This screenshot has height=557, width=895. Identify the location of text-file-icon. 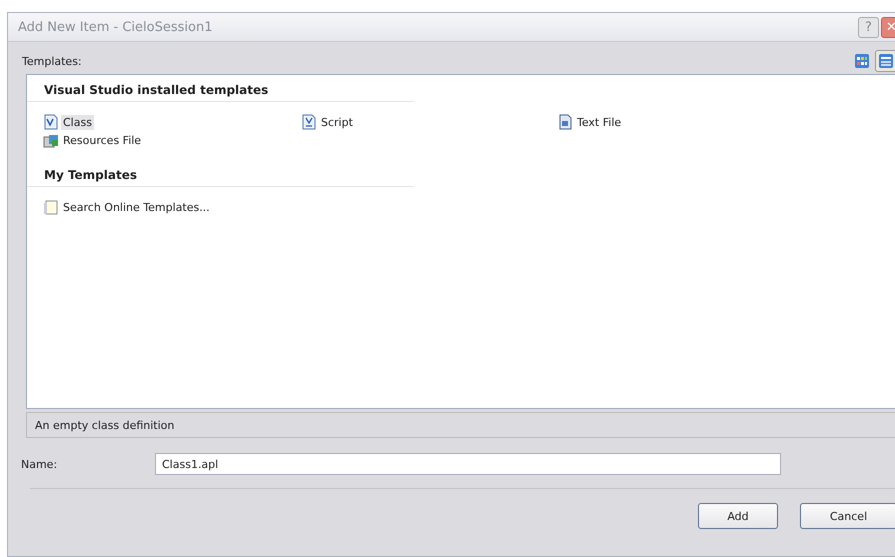
(565, 122).